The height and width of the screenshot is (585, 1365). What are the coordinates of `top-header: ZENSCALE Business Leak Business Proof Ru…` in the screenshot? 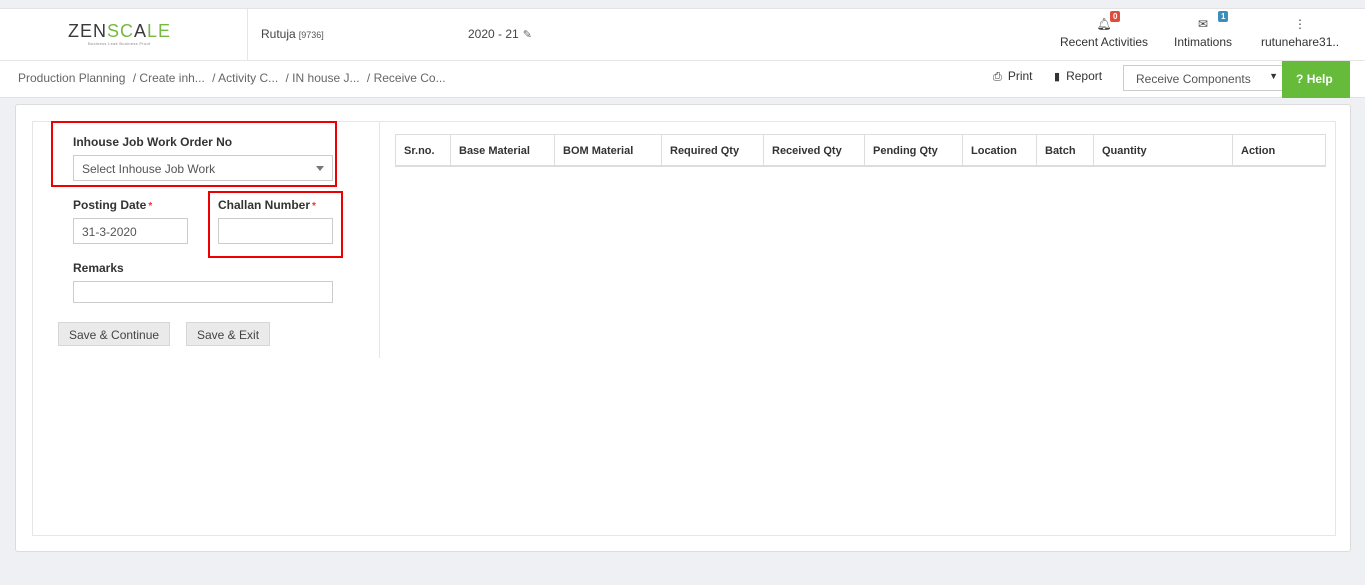 It's located at (682, 34).